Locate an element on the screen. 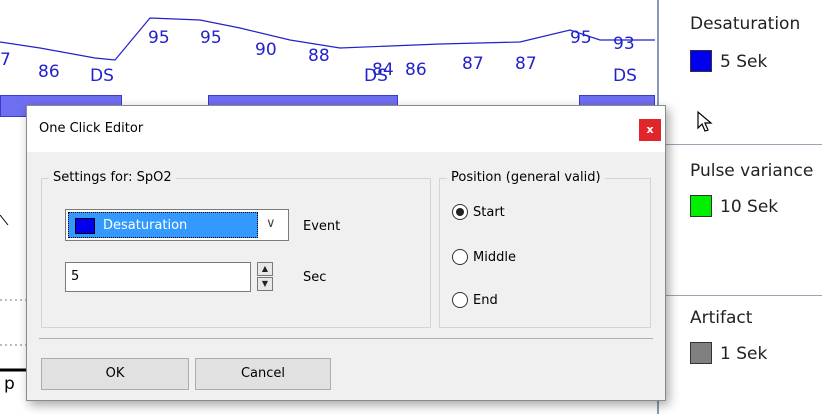 The image size is (822, 414). legend-duration: 5 Sek is located at coordinates (744, 62).